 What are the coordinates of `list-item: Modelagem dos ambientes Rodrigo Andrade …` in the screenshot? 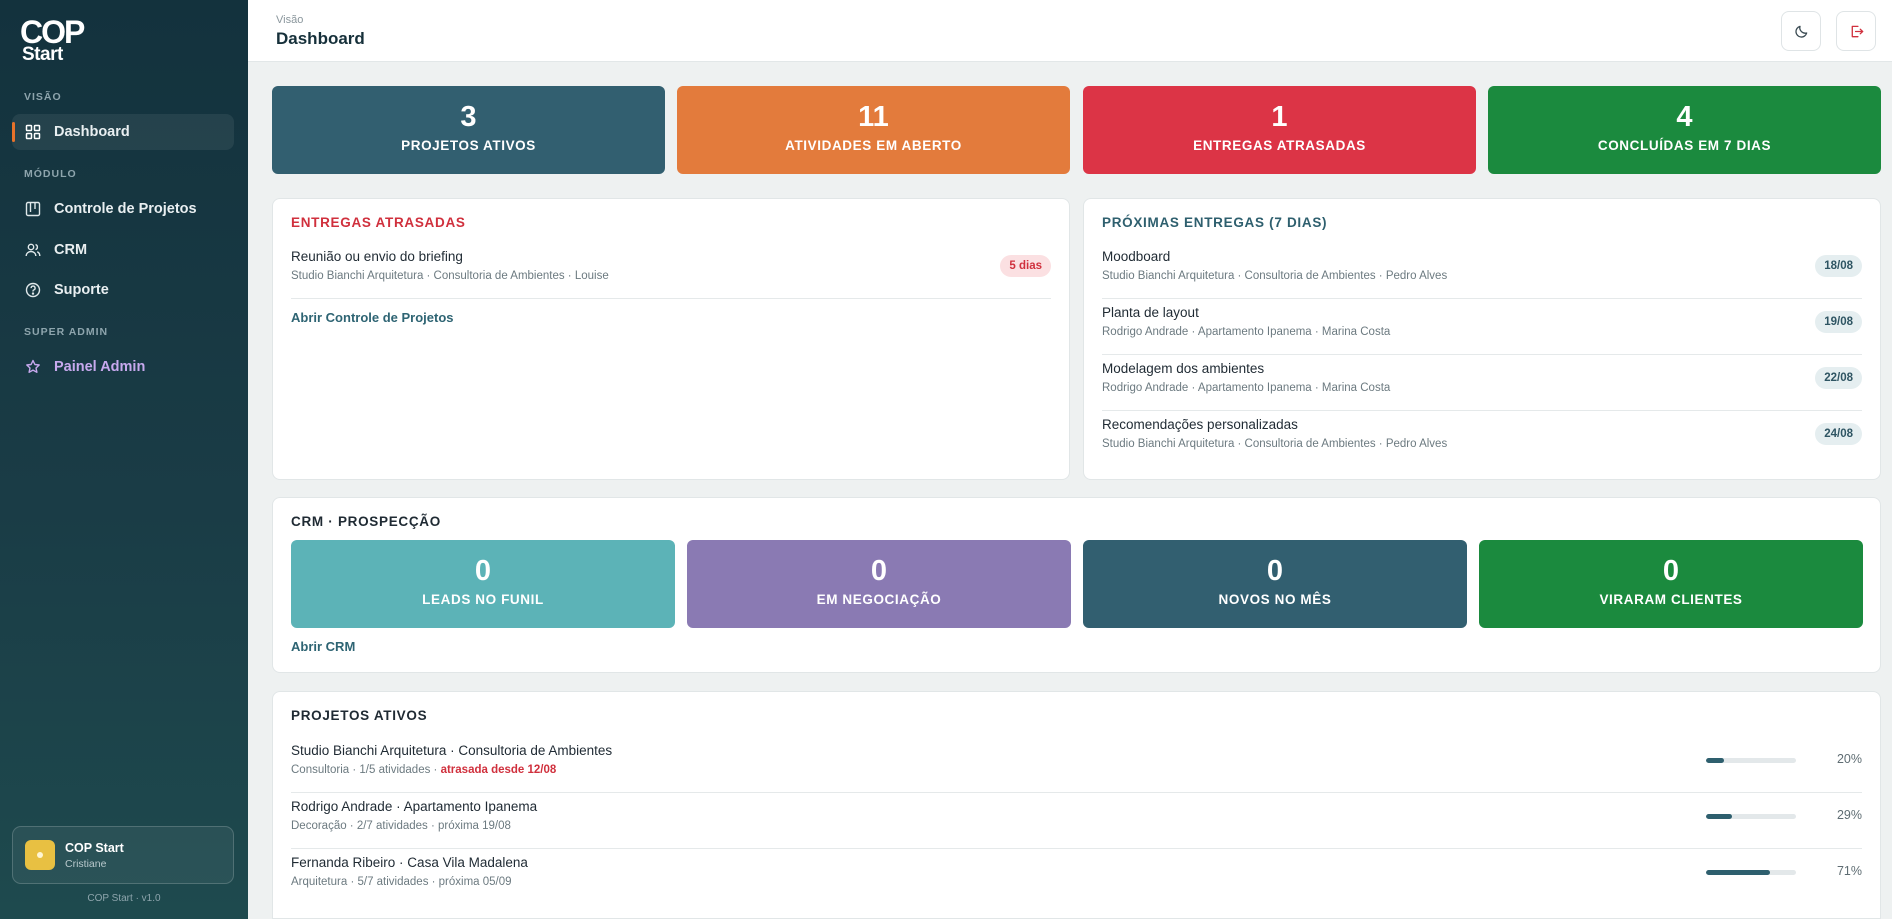 It's located at (1482, 383).